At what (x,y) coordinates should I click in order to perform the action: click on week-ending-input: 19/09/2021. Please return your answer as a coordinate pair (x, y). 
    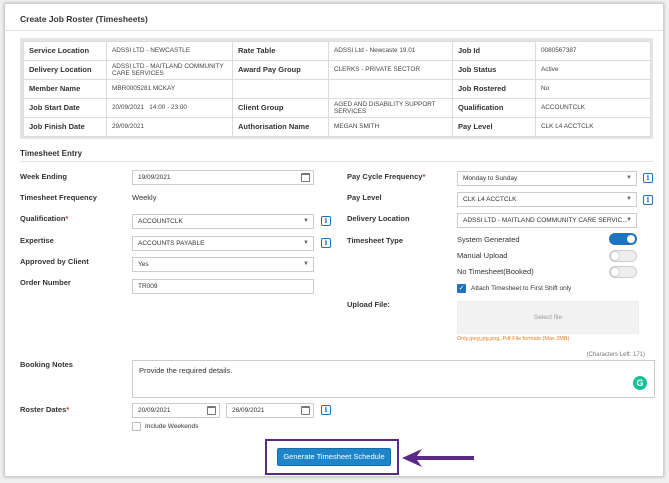
    Looking at the image, I should click on (223, 177).